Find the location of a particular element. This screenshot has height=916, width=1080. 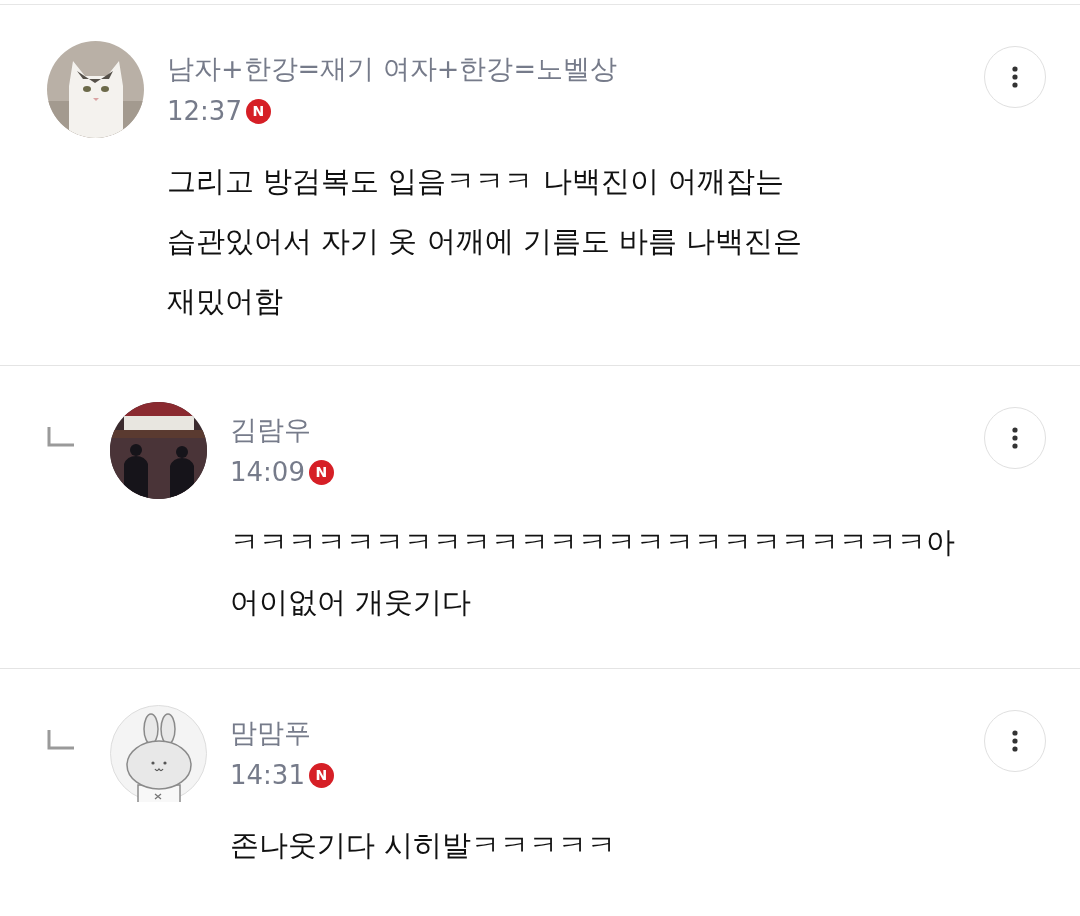

author-name: 남자+한강=재기 여자+한강=노벨상 is located at coordinates (392, 69).